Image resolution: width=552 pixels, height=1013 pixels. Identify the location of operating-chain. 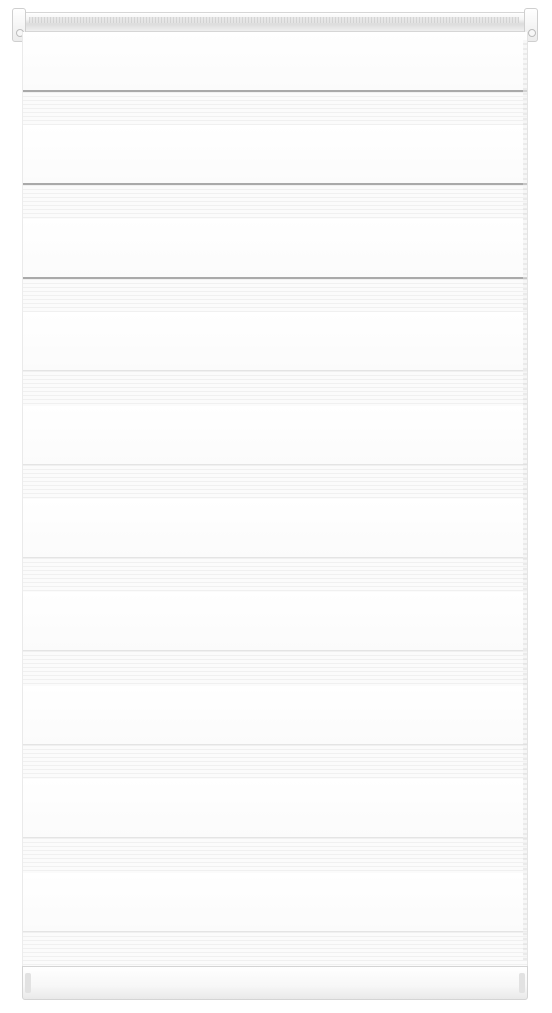
(525, 500).